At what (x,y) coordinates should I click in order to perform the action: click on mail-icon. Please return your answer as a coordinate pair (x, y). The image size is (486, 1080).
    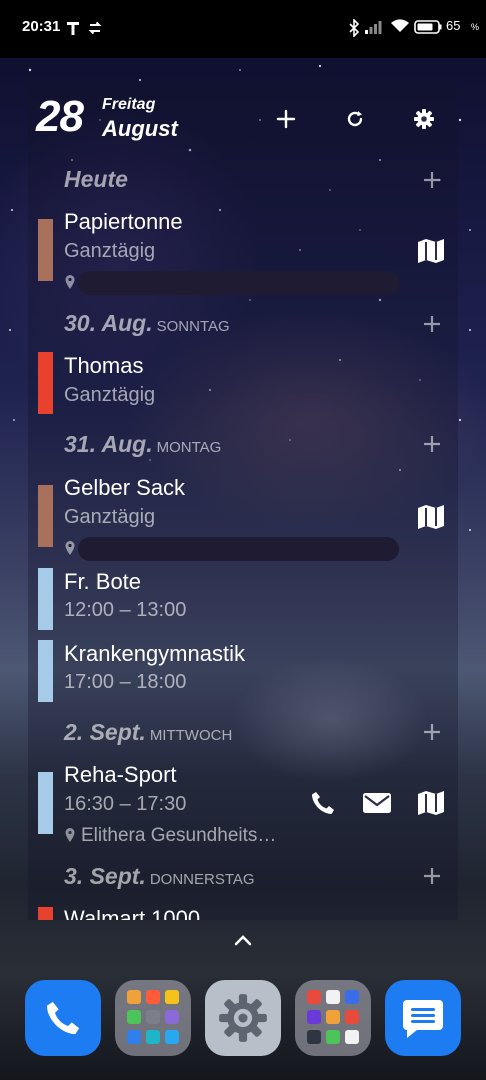
    Looking at the image, I should click on (377, 803).